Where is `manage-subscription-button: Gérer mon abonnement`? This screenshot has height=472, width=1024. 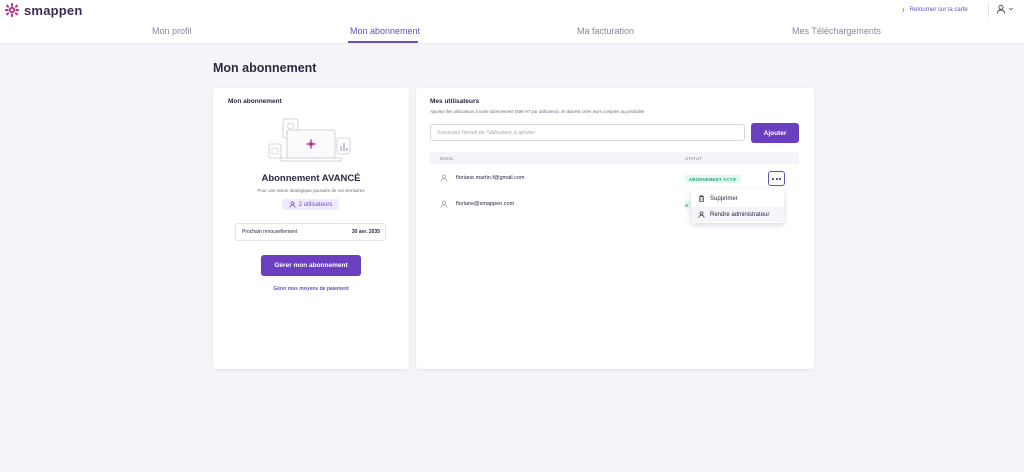
manage-subscription-button: Gérer mon abonnement is located at coordinates (311, 265).